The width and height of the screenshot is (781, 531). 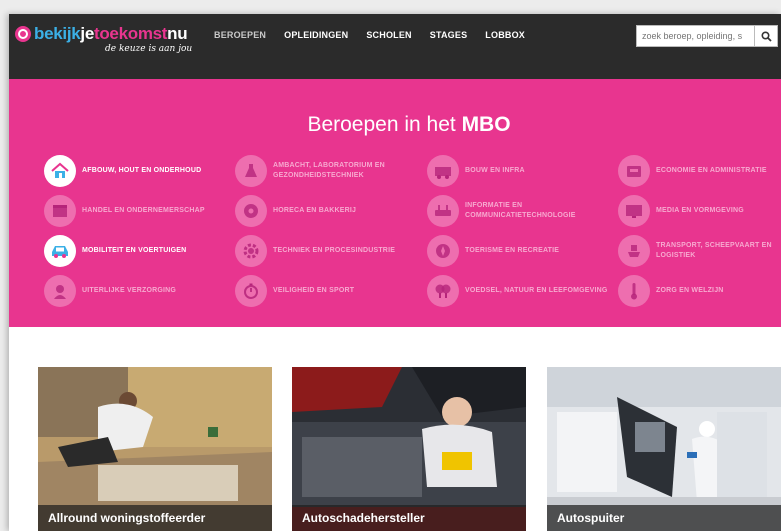 What do you see at coordinates (695, 36) in the screenshot?
I see `search-input` at bounding box center [695, 36].